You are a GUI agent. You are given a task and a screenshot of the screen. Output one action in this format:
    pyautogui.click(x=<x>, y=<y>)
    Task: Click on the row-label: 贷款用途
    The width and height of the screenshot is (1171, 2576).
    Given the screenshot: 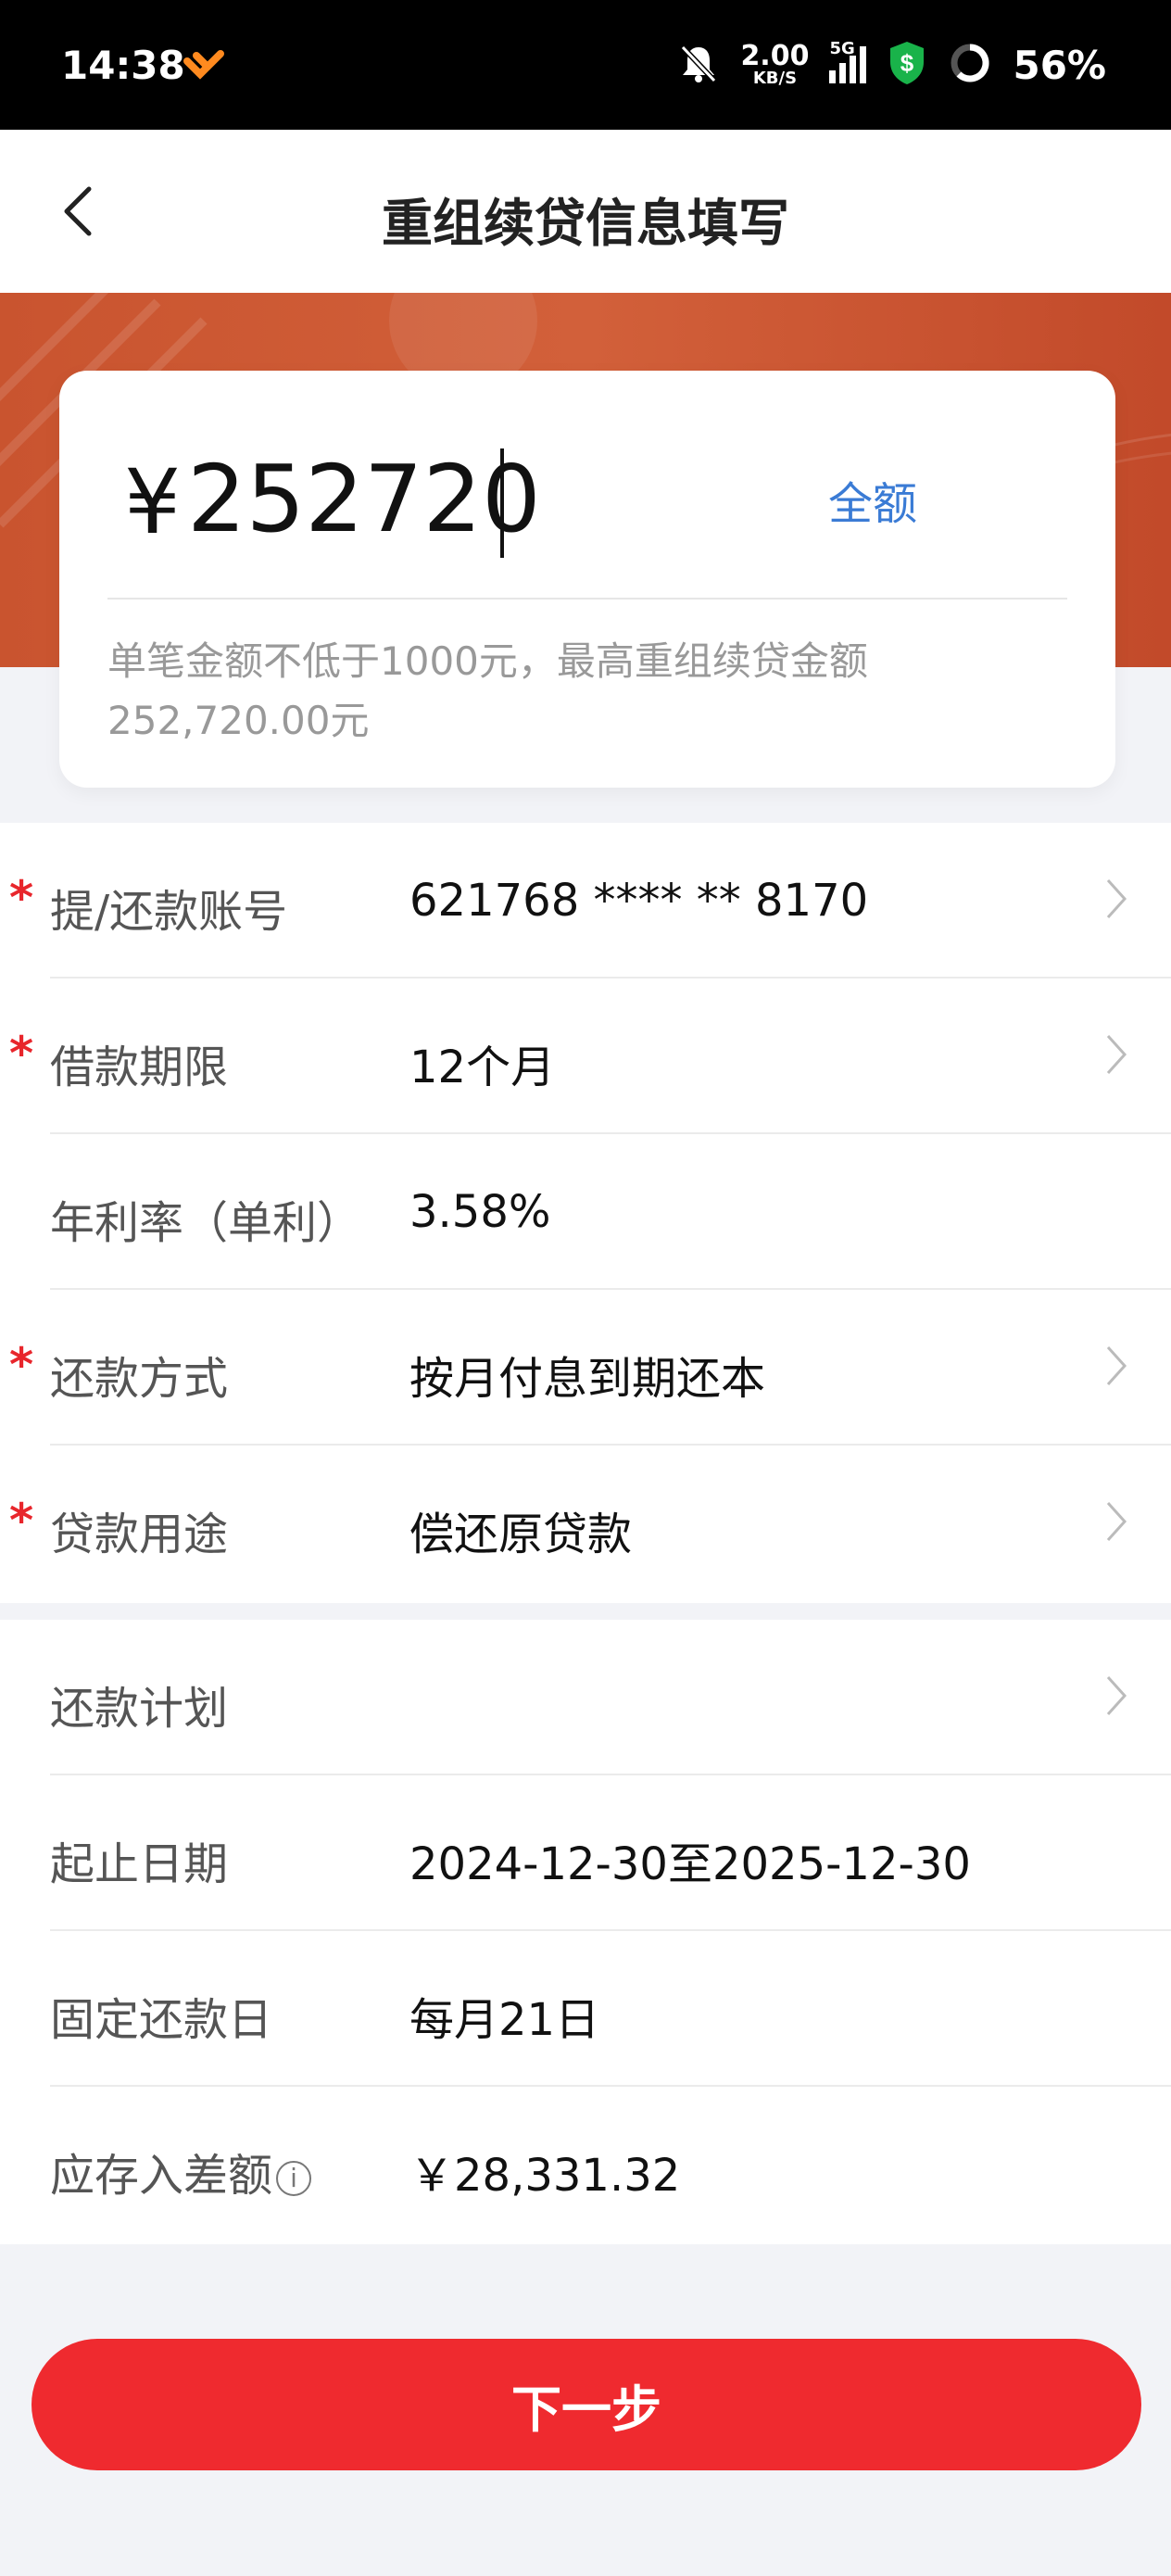 What is the action you would take?
    pyautogui.click(x=139, y=1534)
    